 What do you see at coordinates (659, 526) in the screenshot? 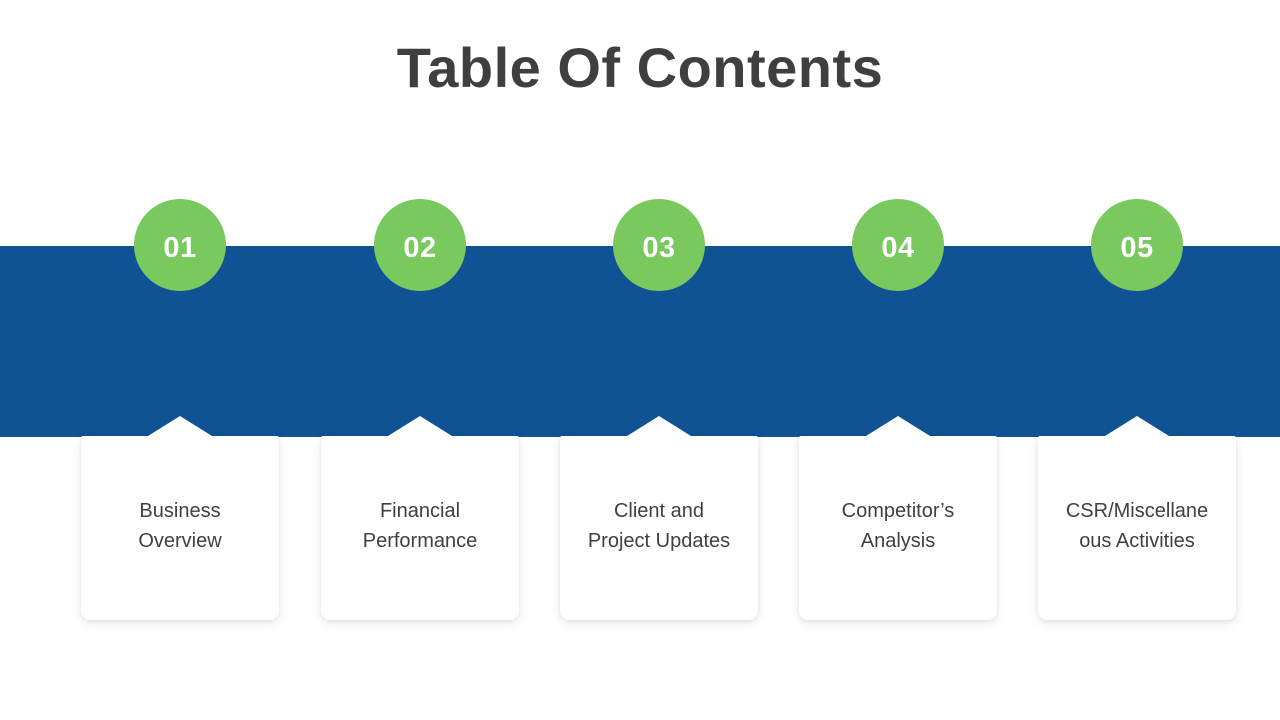
I see `toc-card-label-03: Client and Project Updates` at bounding box center [659, 526].